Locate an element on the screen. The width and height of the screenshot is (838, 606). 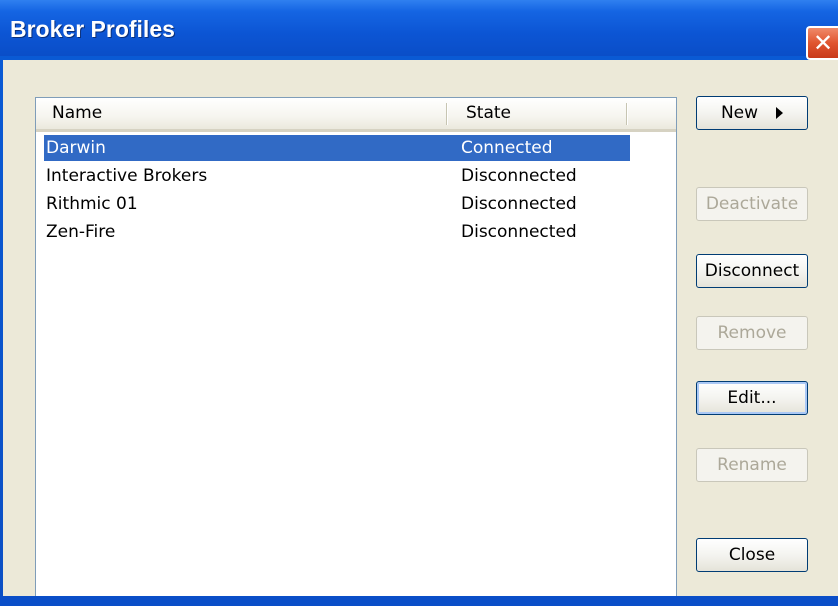
remove-button: Remove is located at coordinates (752, 333).